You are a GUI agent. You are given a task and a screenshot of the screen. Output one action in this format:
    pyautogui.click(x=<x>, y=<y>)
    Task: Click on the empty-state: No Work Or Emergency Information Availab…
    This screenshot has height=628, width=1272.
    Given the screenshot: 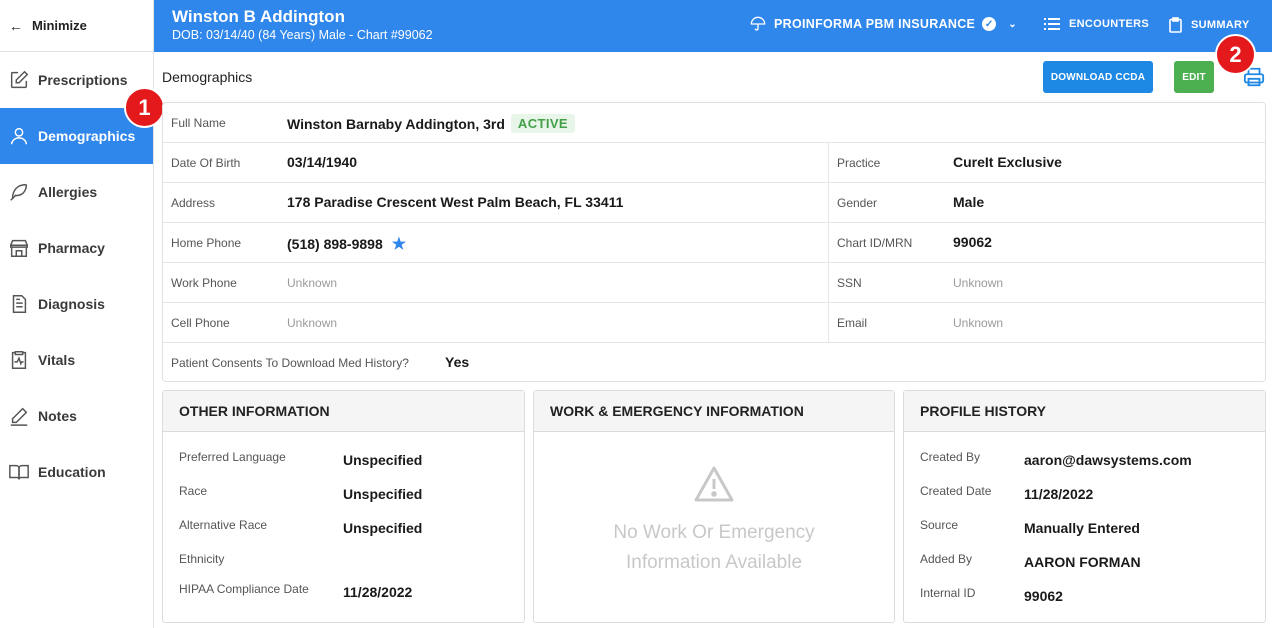 What is the action you would take?
    pyautogui.click(x=714, y=521)
    